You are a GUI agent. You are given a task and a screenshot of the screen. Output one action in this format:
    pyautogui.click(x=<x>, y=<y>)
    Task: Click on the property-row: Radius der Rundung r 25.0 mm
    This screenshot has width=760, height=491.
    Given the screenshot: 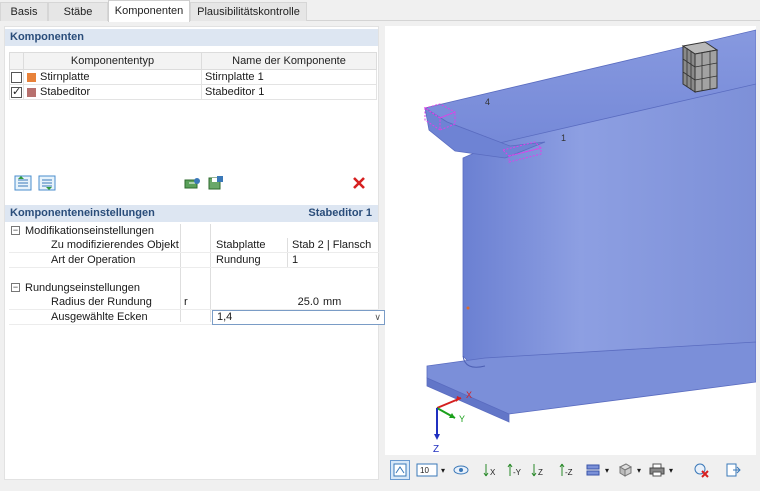 What is the action you would take?
    pyautogui.click(x=194, y=302)
    